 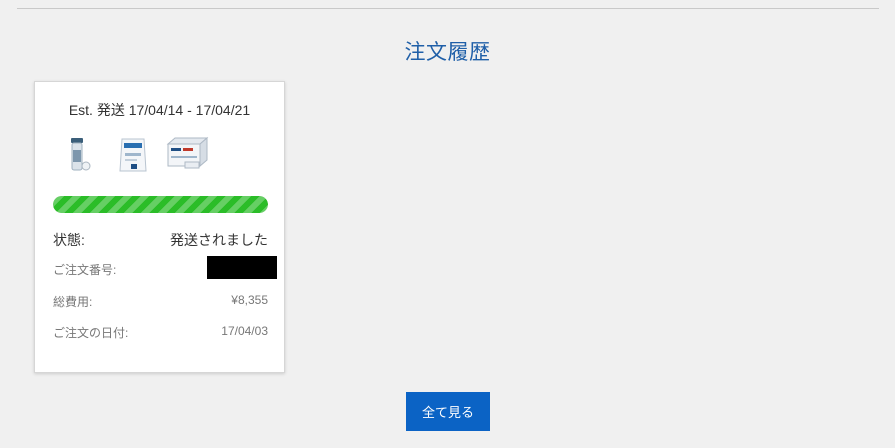 I want to click on view-all-button: 全て見る, so click(x=448, y=411).